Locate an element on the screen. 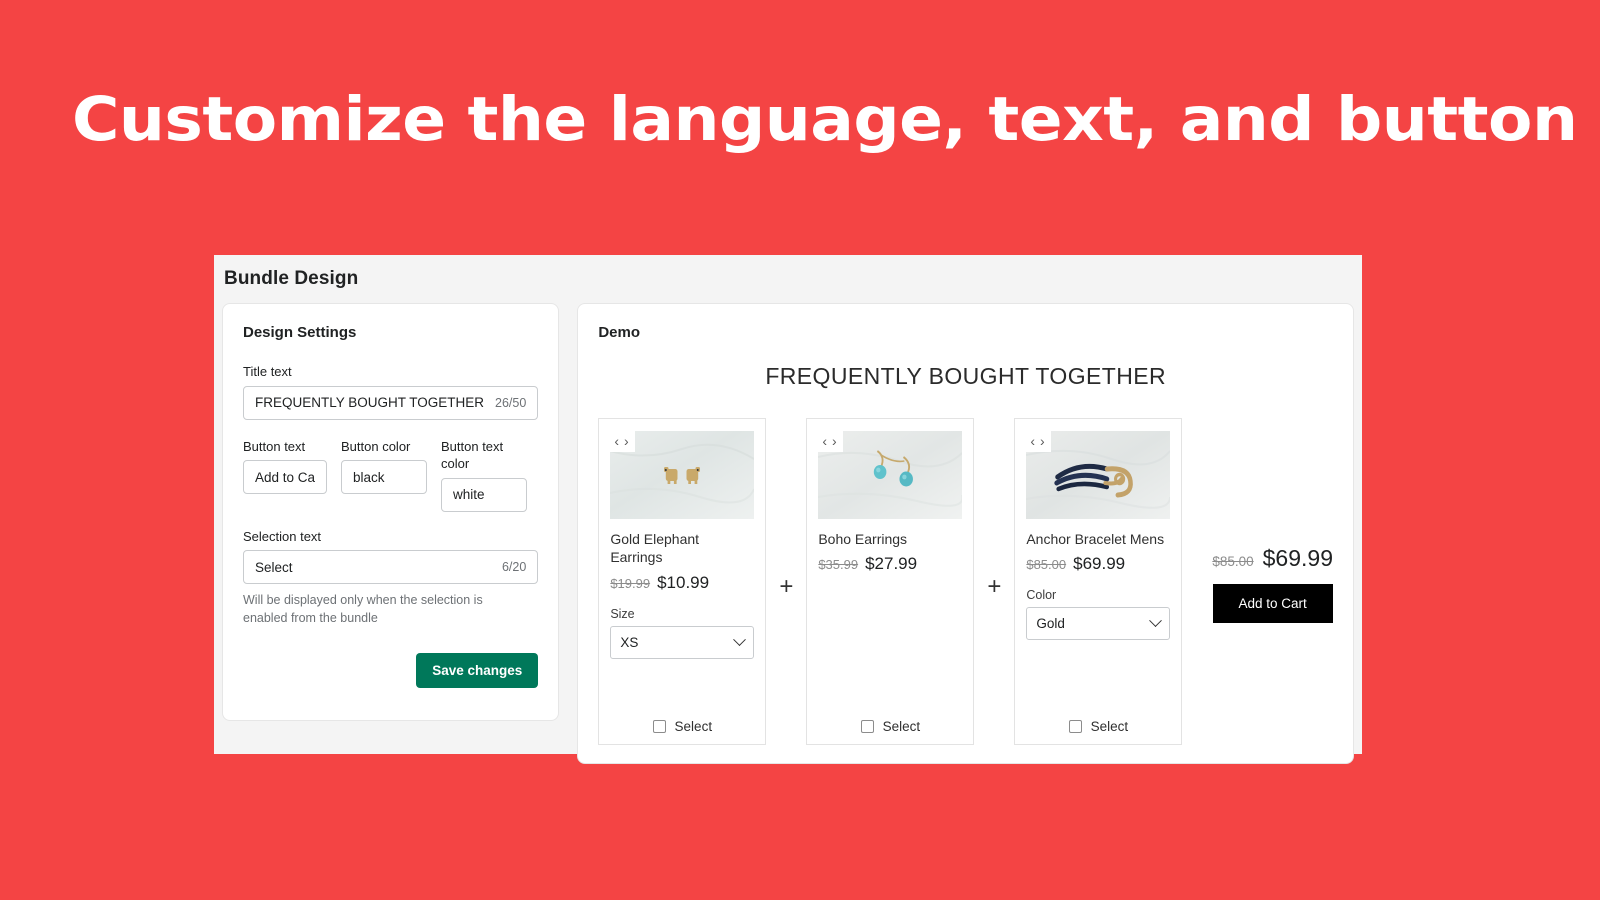  product-name: Gold Elephant Earrings is located at coordinates (655, 548).